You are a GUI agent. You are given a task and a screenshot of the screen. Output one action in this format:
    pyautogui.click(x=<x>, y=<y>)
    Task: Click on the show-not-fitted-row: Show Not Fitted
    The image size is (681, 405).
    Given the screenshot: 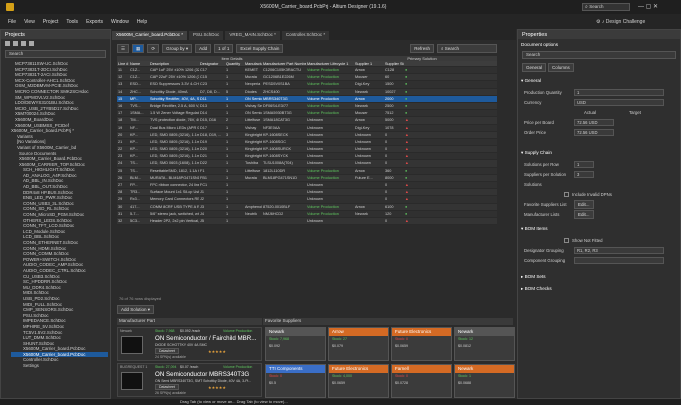 What is the action you would take?
    pyautogui.click(x=599, y=240)
    